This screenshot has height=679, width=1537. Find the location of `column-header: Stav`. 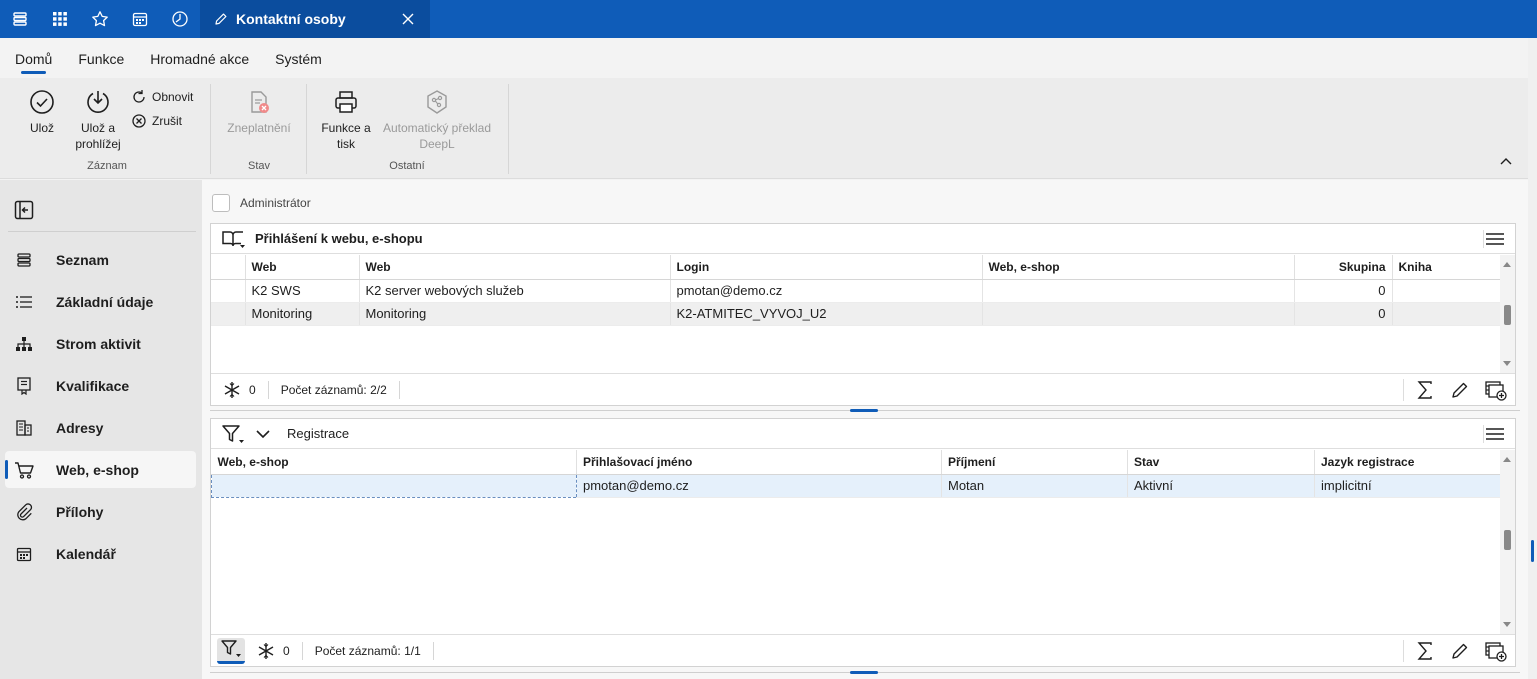

column-header: Stav is located at coordinates (1221, 462).